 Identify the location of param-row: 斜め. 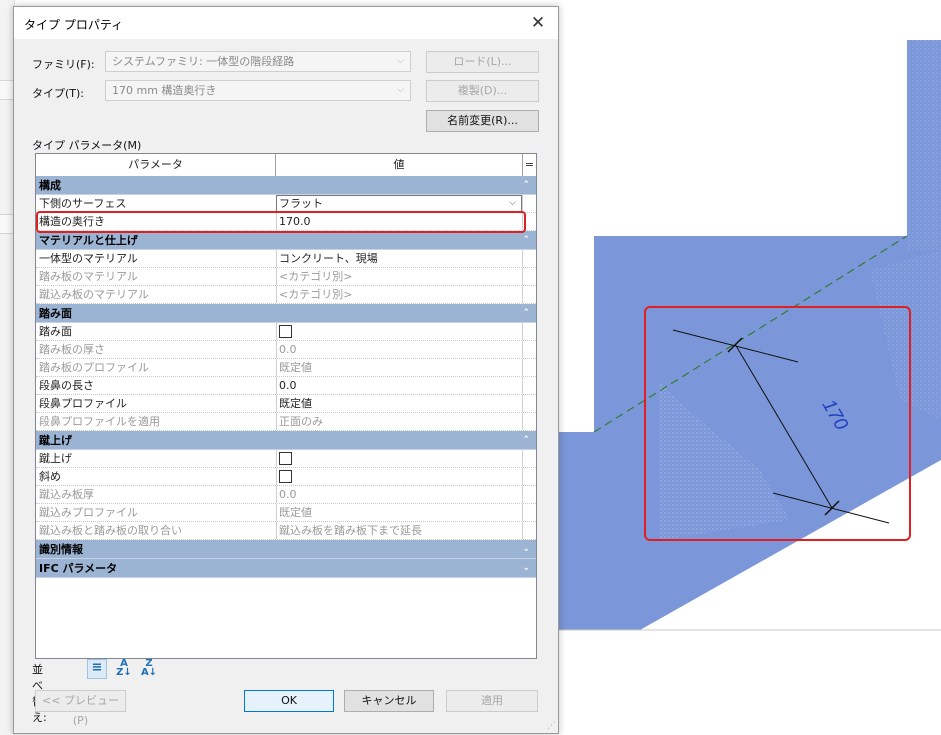
(286, 477).